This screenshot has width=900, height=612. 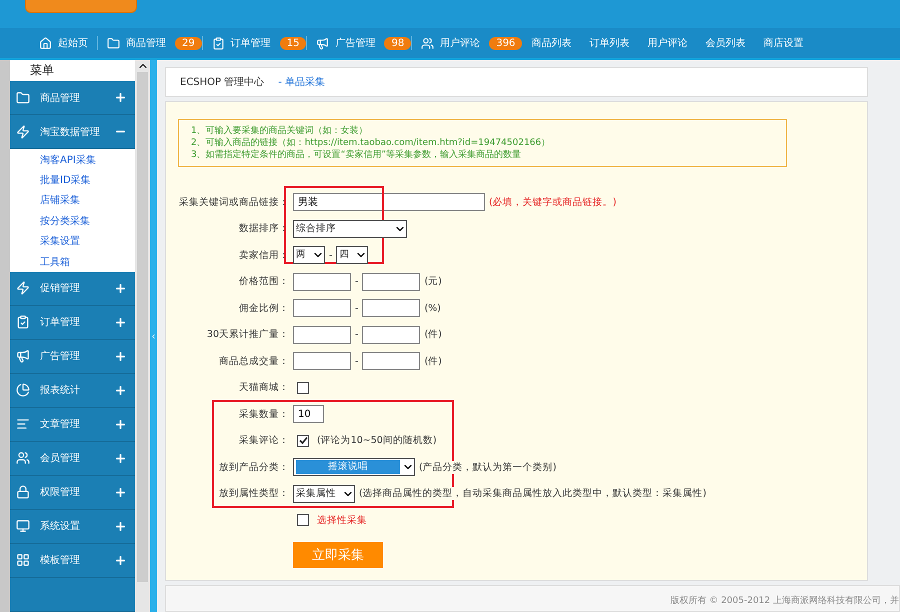 What do you see at coordinates (253, 467) in the screenshot?
I see `field-label: 放到产品分类：` at bounding box center [253, 467].